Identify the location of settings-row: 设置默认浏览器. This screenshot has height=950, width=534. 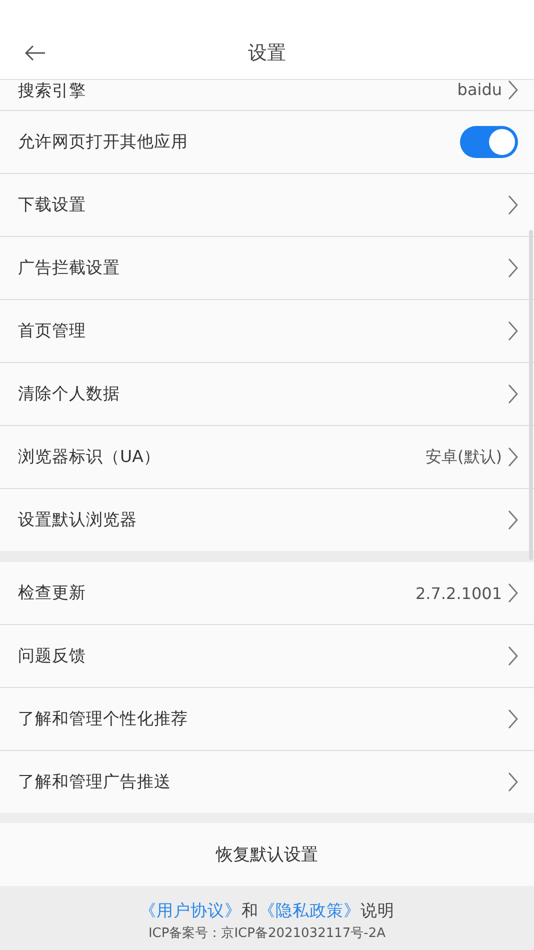
(267, 520).